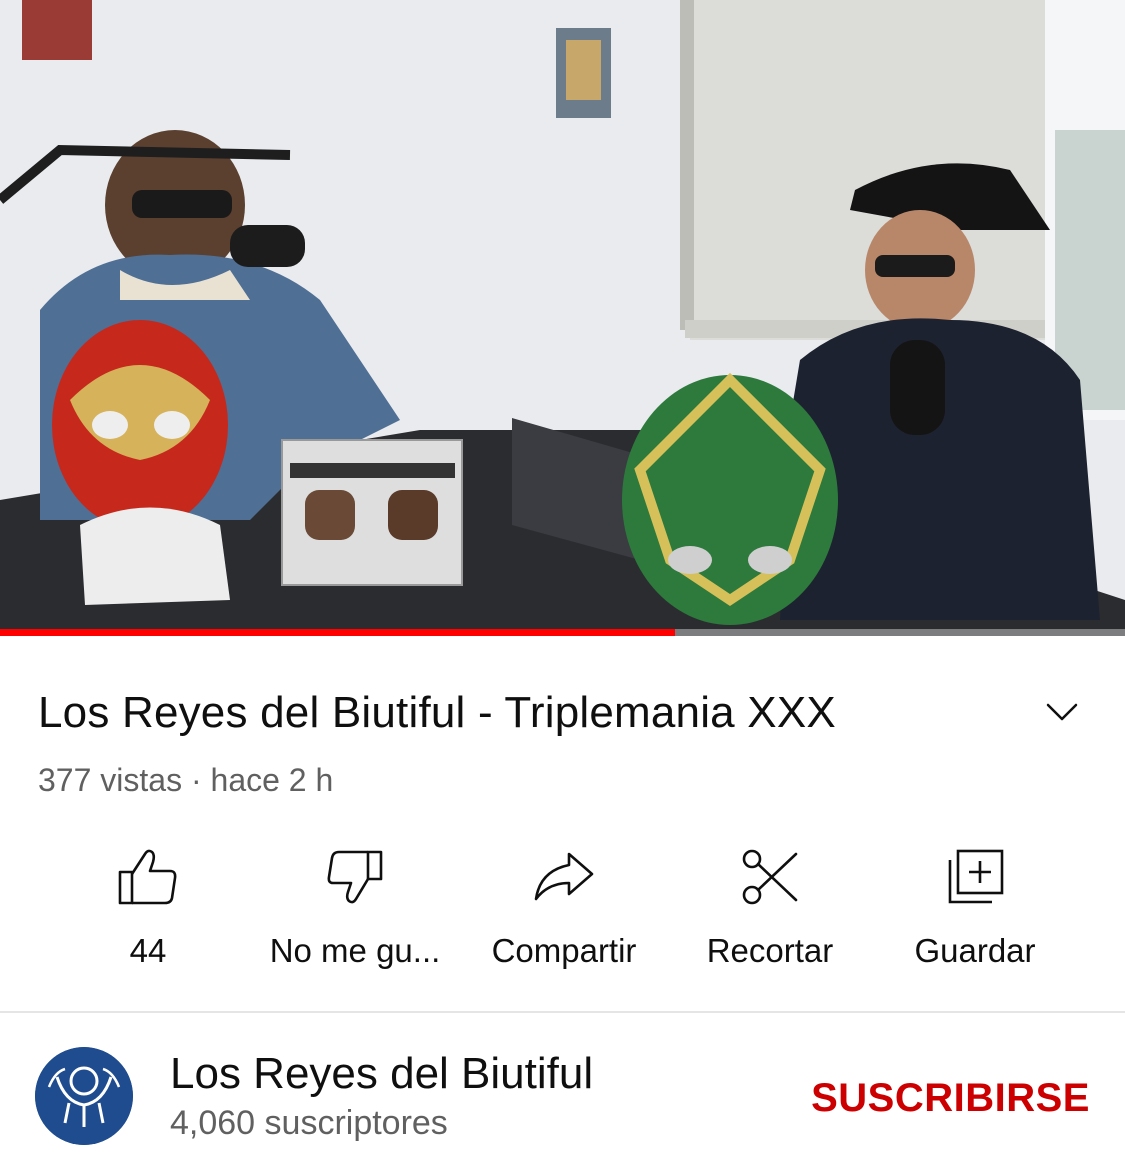  Describe the element at coordinates (437, 713) in the screenshot. I see `video-title: Los Reyes del Biutiful - Triplemania XXX` at that location.